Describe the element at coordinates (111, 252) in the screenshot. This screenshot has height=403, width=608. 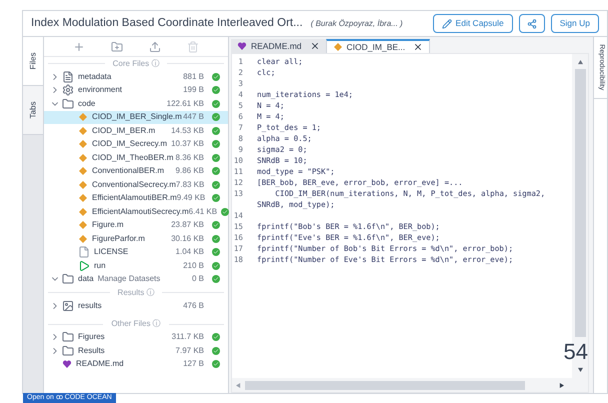
I see `file-name: LICENSE` at that location.